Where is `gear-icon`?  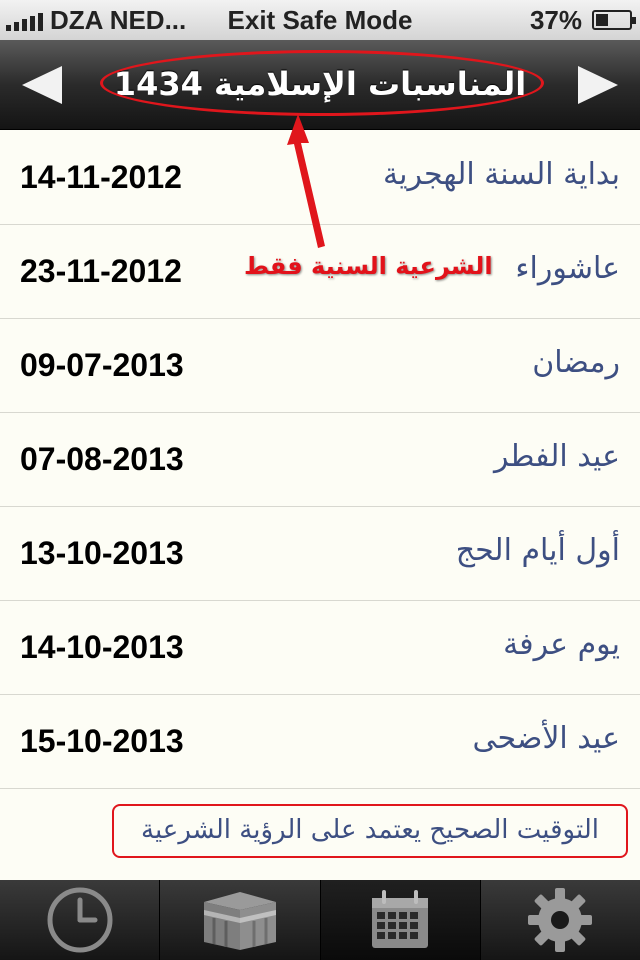 gear-icon is located at coordinates (560, 920).